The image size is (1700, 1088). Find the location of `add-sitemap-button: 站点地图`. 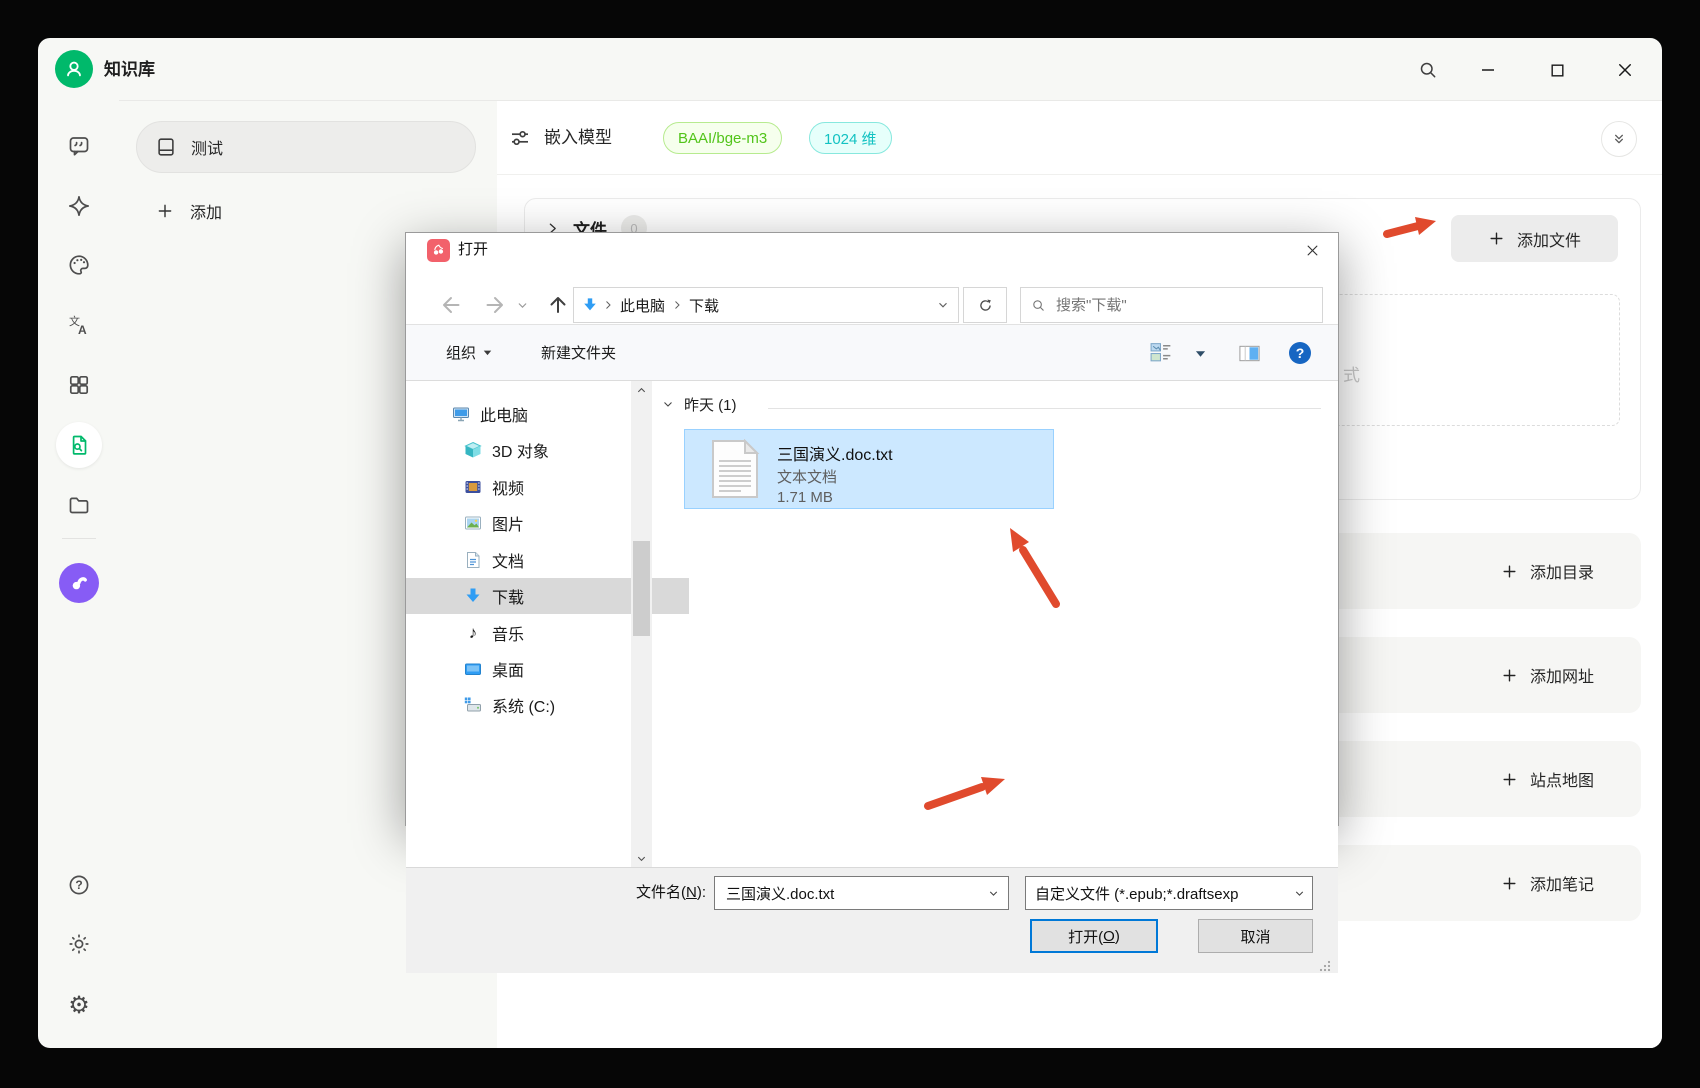

add-sitemap-button: 站点地图 is located at coordinates (1547, 779).